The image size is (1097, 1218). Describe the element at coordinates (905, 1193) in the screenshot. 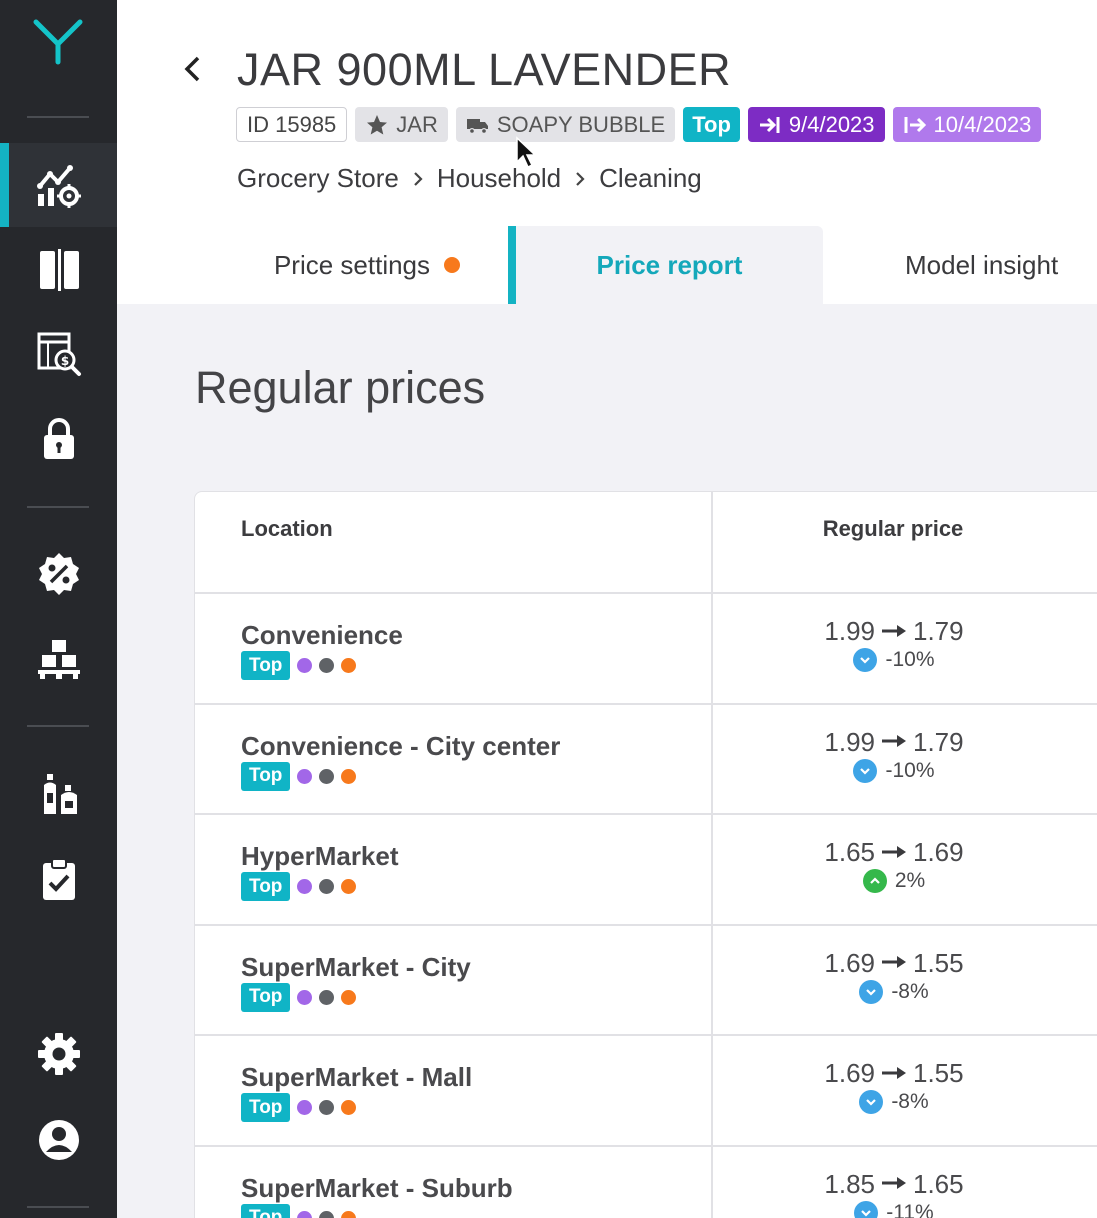

I see `price-cell: 1.85 1.65 -11%` at that location.